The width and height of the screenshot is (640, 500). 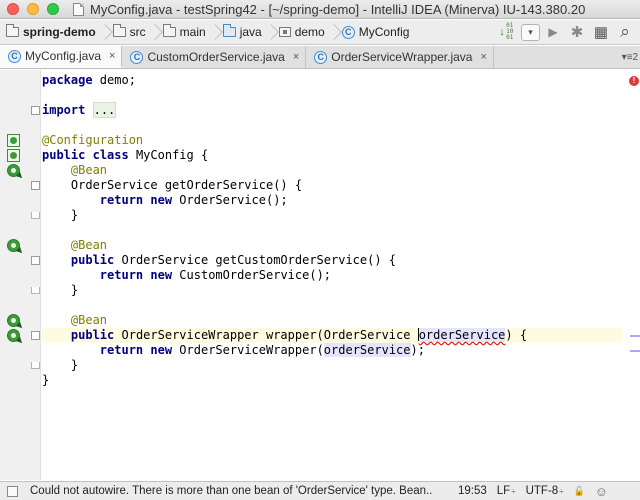 What do you see at coordinates (332, 185) in the screenshot?
I see `code-line: OrderService getOrderService() {` at bounding box center [332, 185].